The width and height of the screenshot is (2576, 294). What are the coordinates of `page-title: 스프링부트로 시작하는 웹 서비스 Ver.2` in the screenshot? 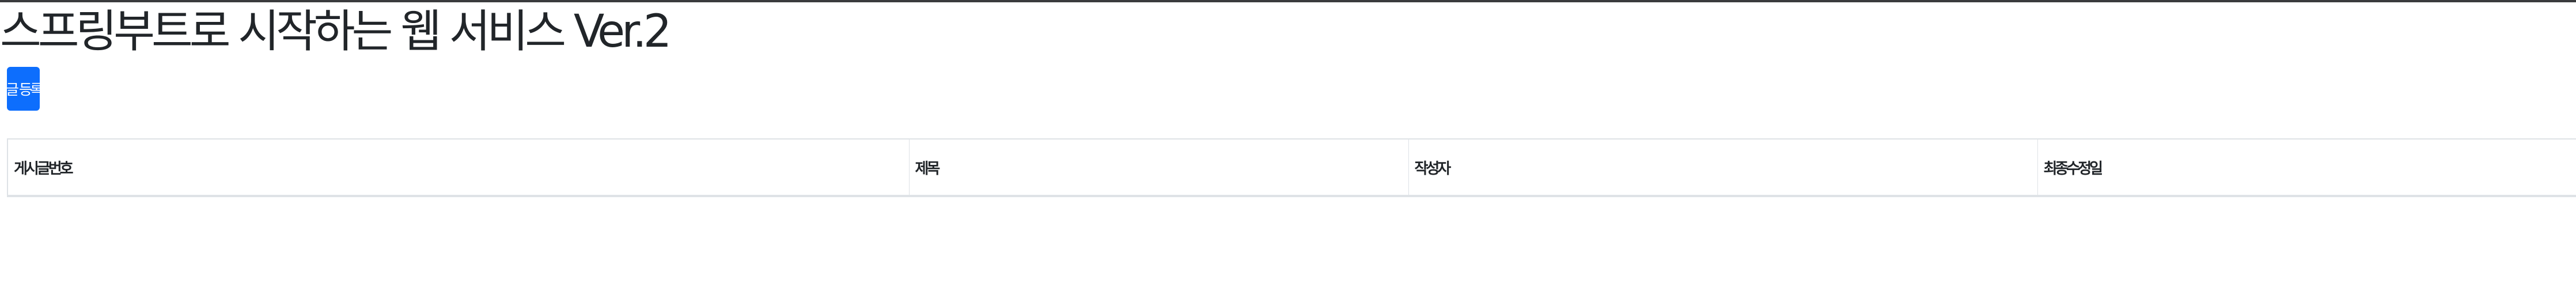 It's located at (336, 32).